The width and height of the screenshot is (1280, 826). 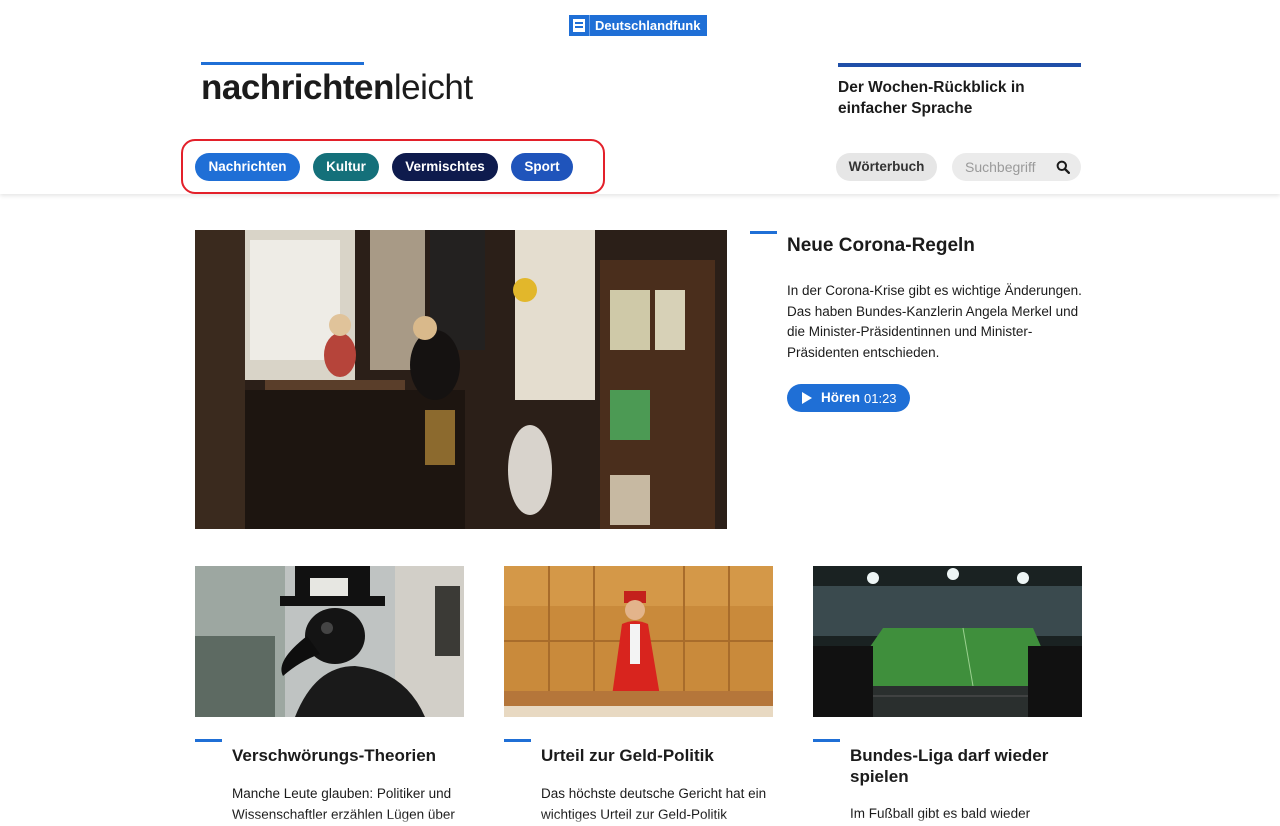 I want to click on hero-accent-bar, so click(x=763, y=232).